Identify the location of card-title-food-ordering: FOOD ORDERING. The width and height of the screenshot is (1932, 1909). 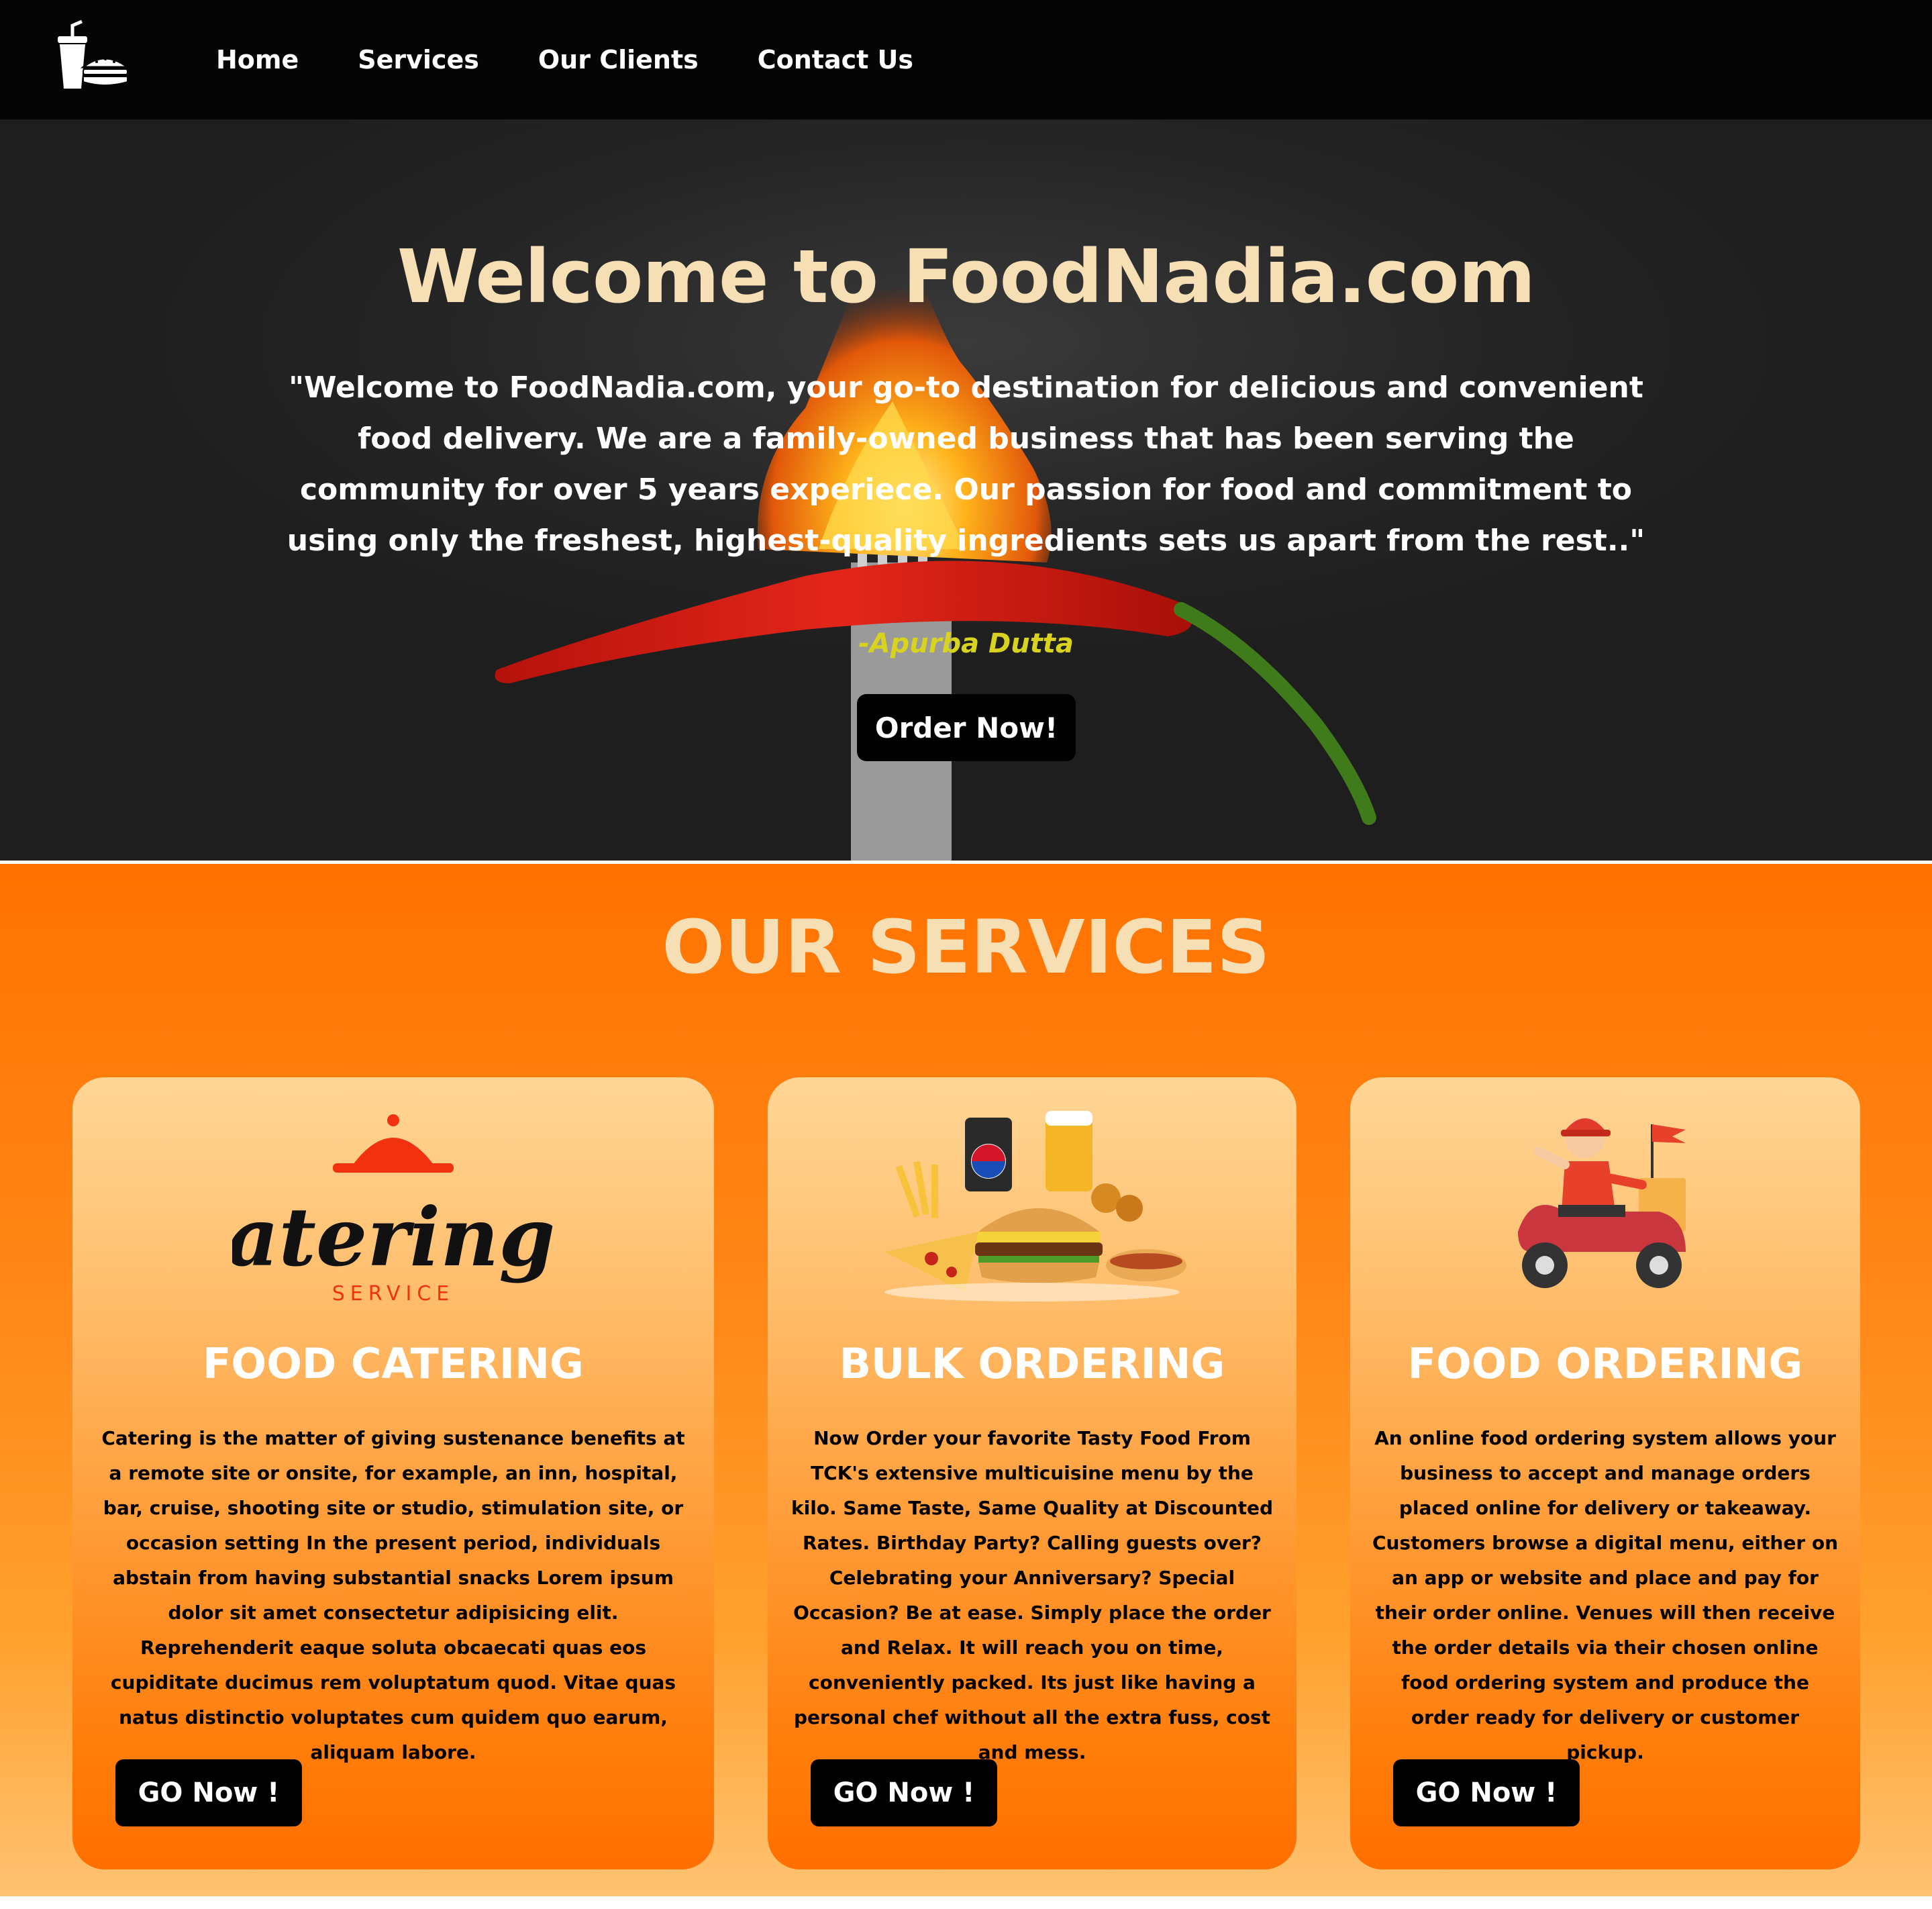
(1605, 1363).